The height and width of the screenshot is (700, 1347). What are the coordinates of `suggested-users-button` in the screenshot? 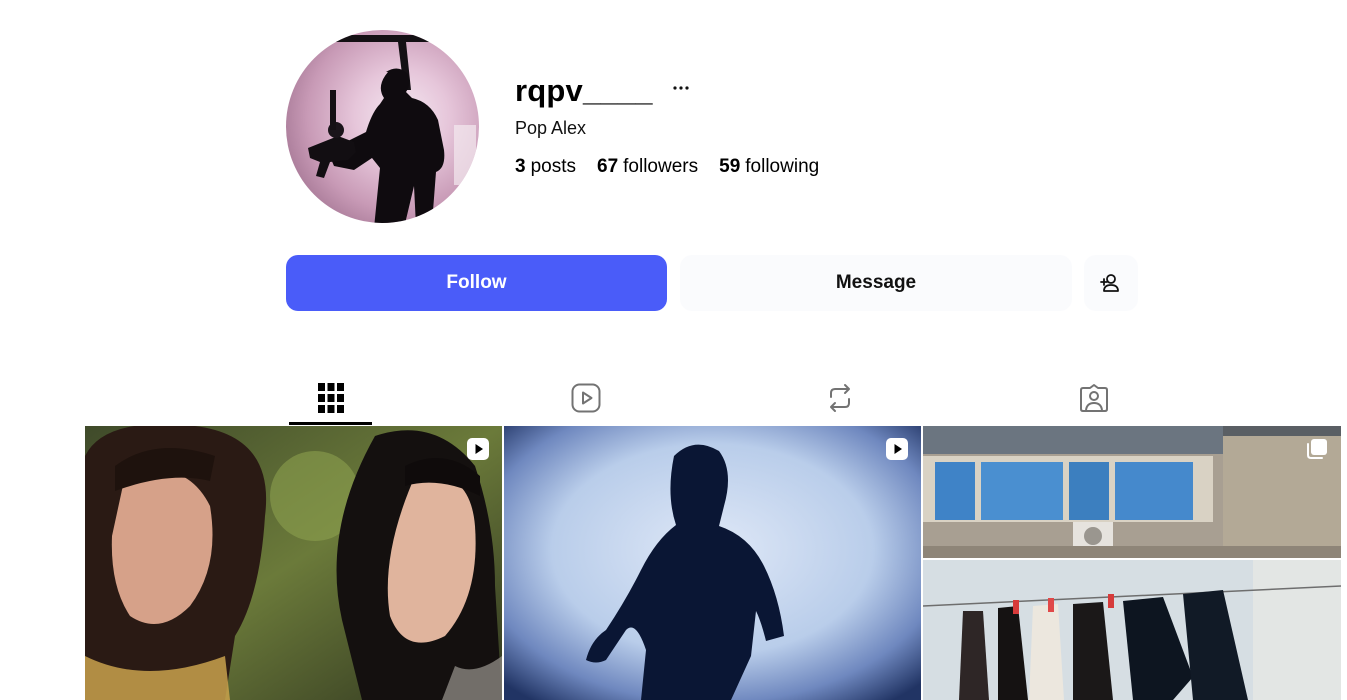 It's located at (1111, 283).